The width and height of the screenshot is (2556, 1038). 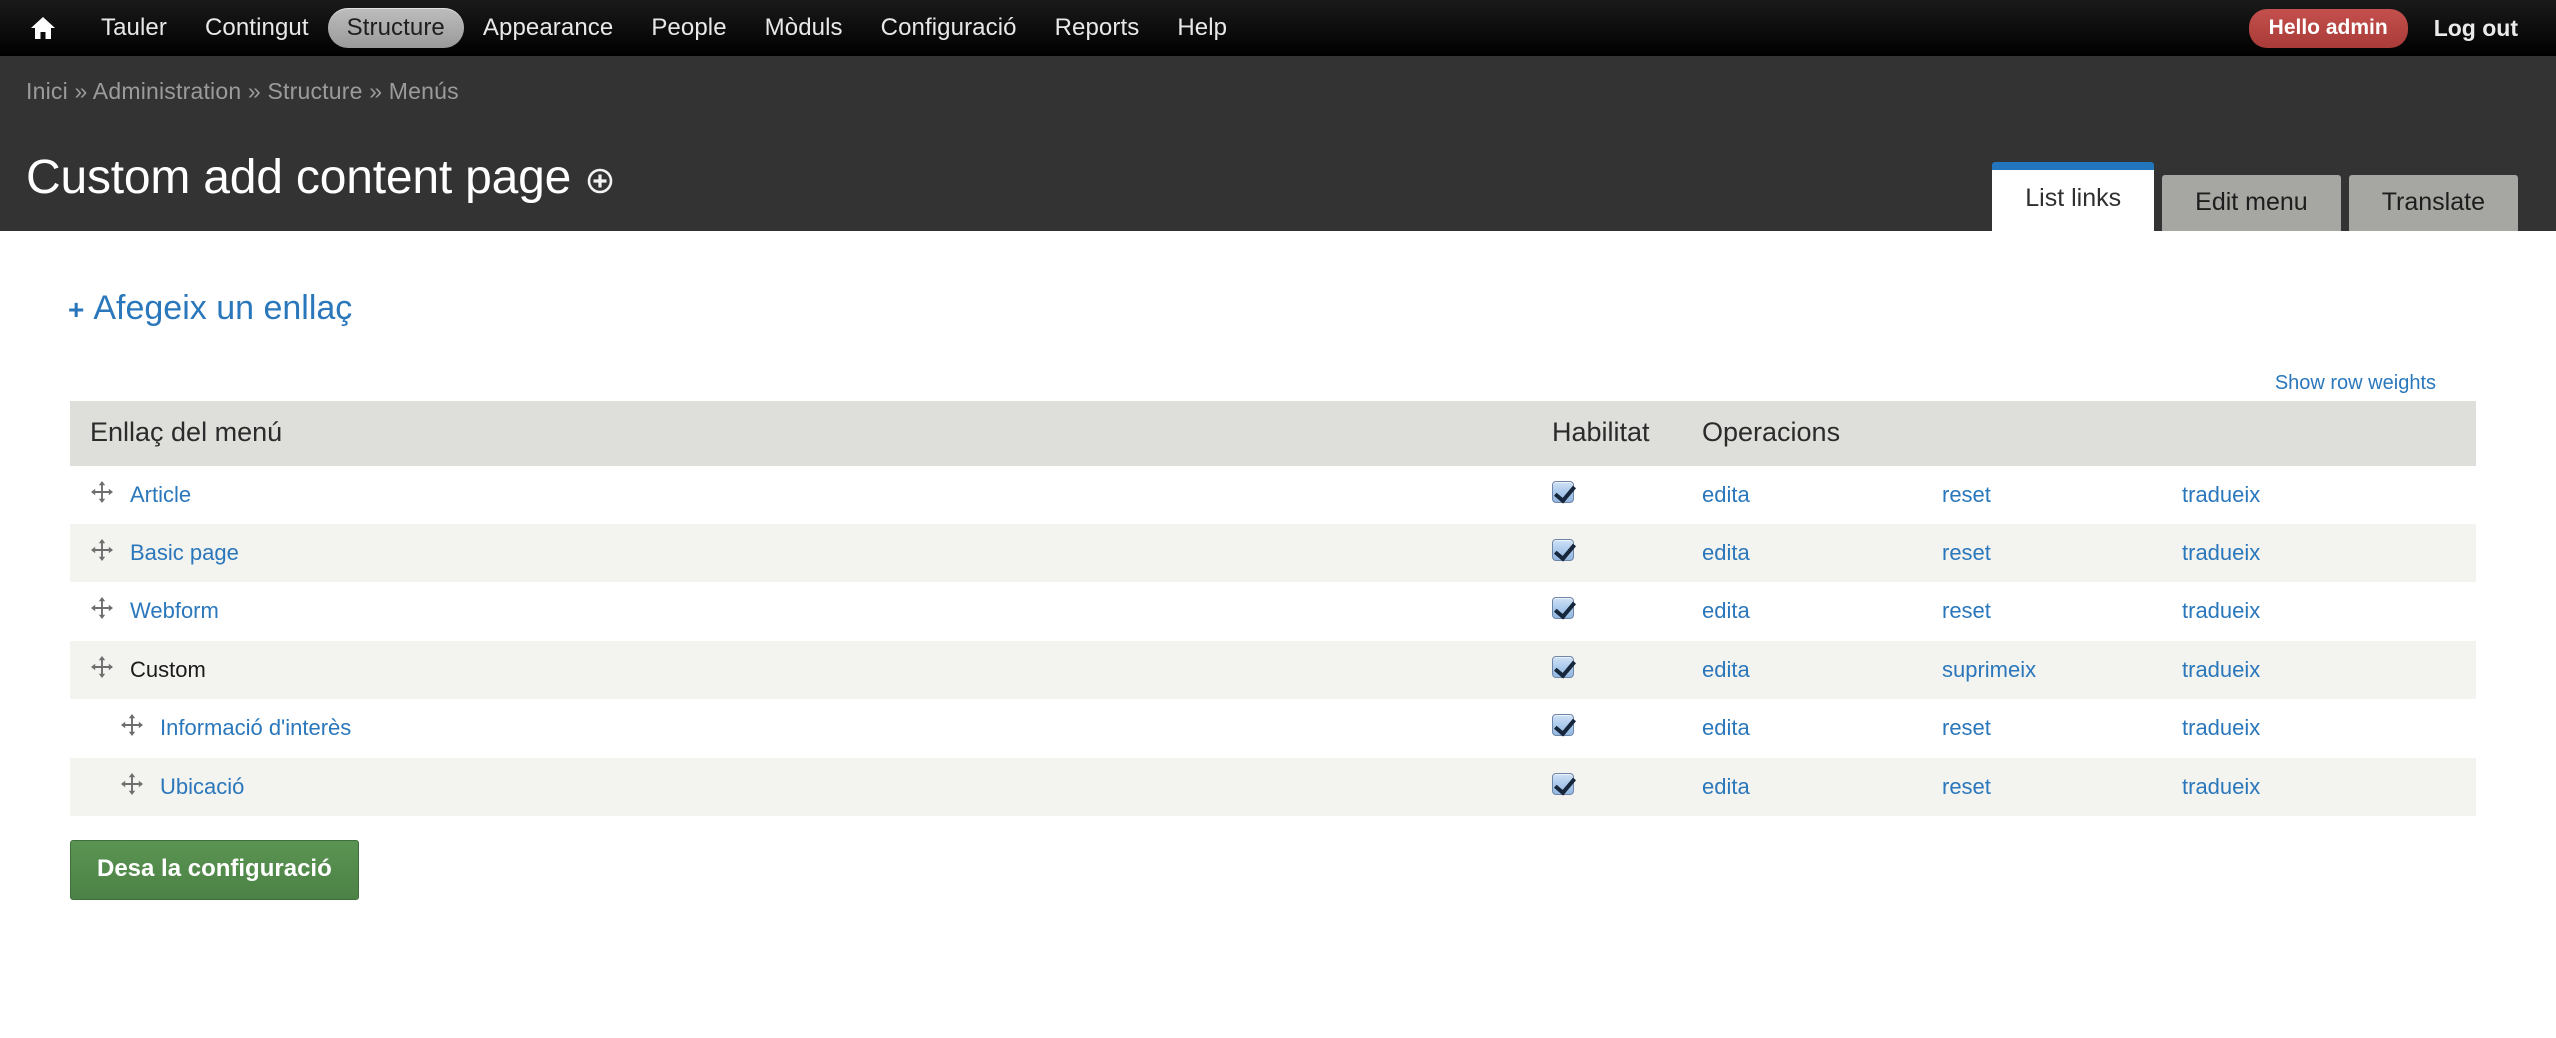 I want to click on table-row: Informació d'interès edita reset tradueix, so click(x=1273, y=728).